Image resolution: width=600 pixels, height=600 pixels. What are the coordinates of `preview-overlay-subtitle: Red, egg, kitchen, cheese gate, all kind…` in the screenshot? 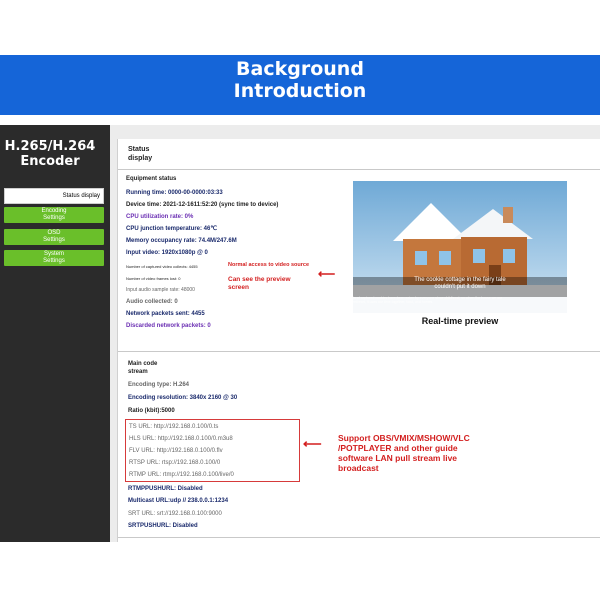 It's located at (428, 300).